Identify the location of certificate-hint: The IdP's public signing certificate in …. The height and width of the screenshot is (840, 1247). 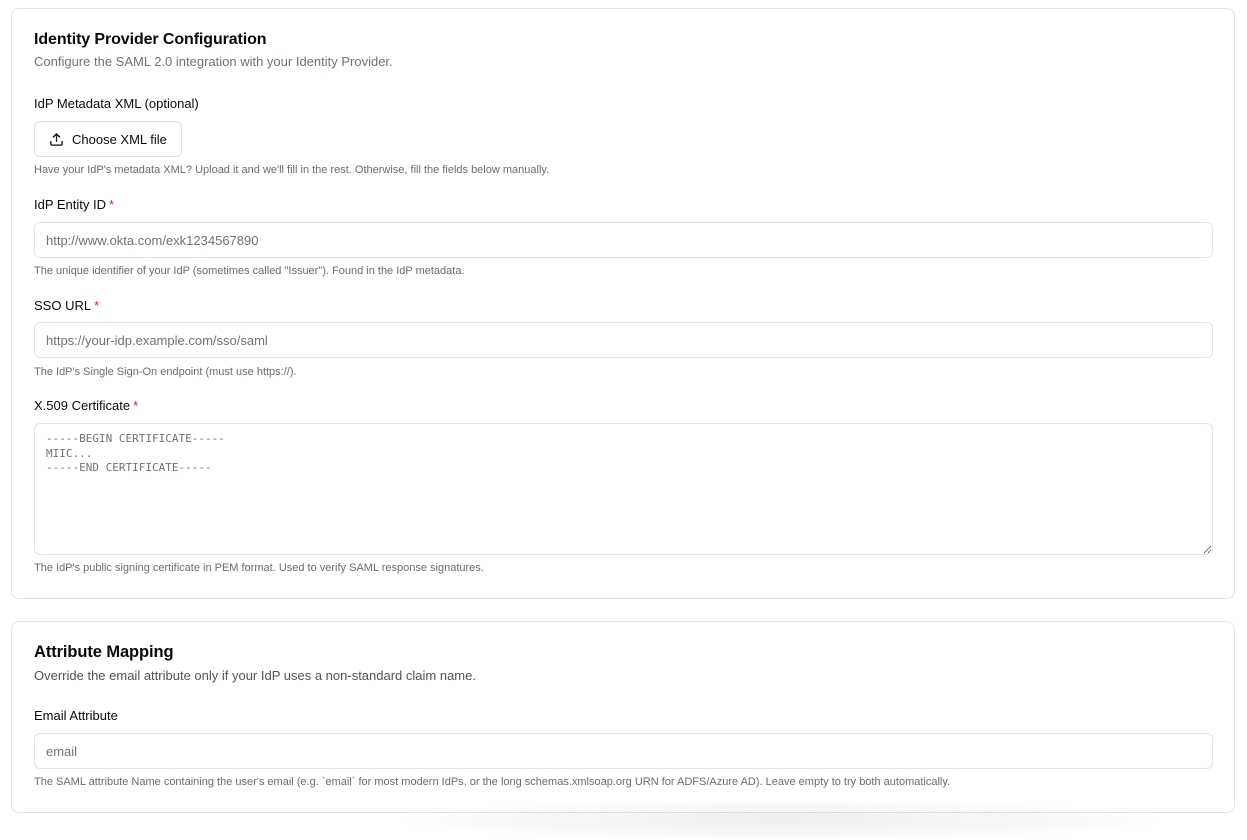
(259, 568).